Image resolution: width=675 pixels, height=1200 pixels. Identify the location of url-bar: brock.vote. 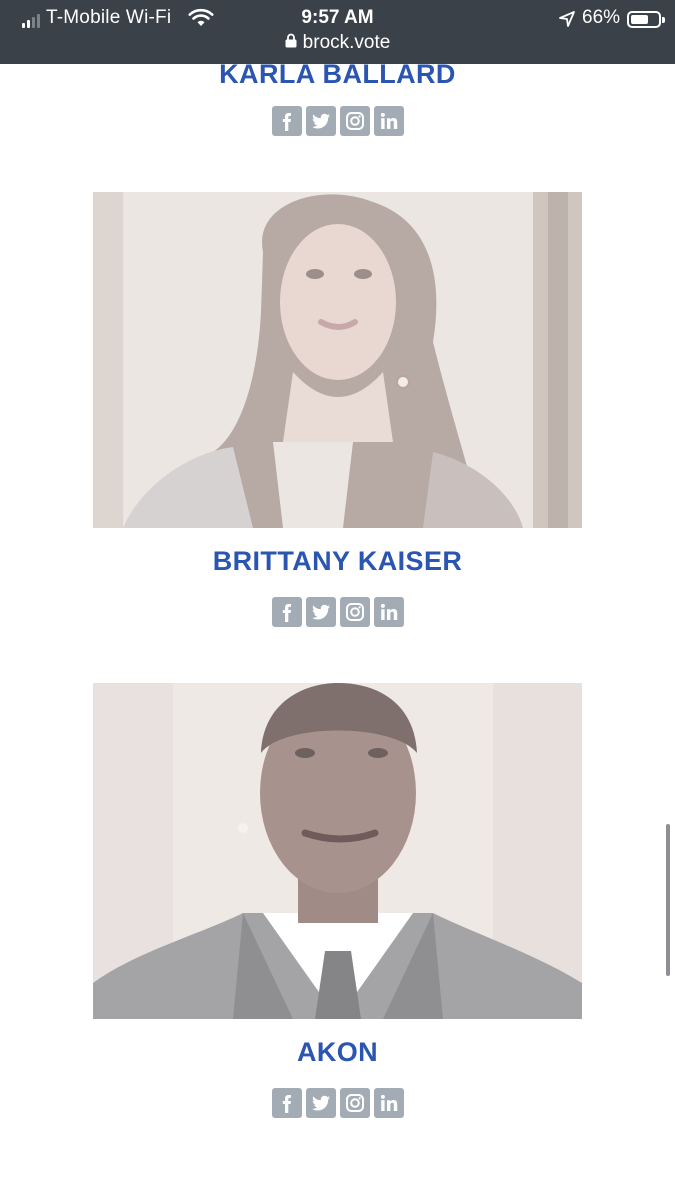
(337, 44).